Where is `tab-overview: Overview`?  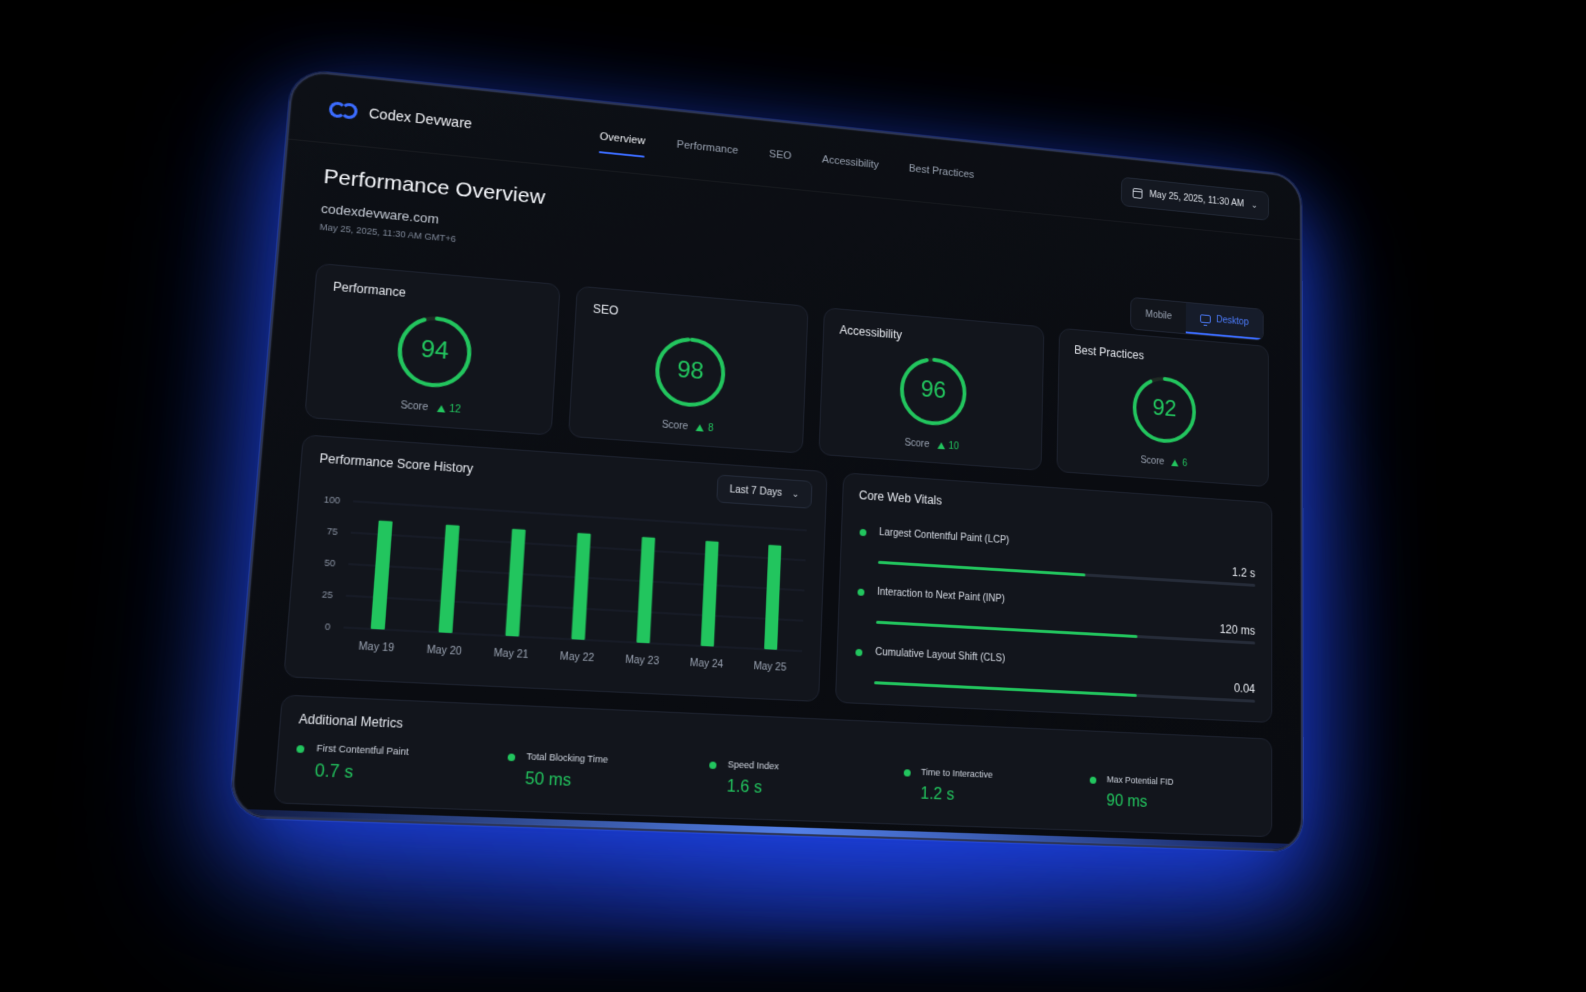
tab-overview: Overview is located at coordinates (622, 138).